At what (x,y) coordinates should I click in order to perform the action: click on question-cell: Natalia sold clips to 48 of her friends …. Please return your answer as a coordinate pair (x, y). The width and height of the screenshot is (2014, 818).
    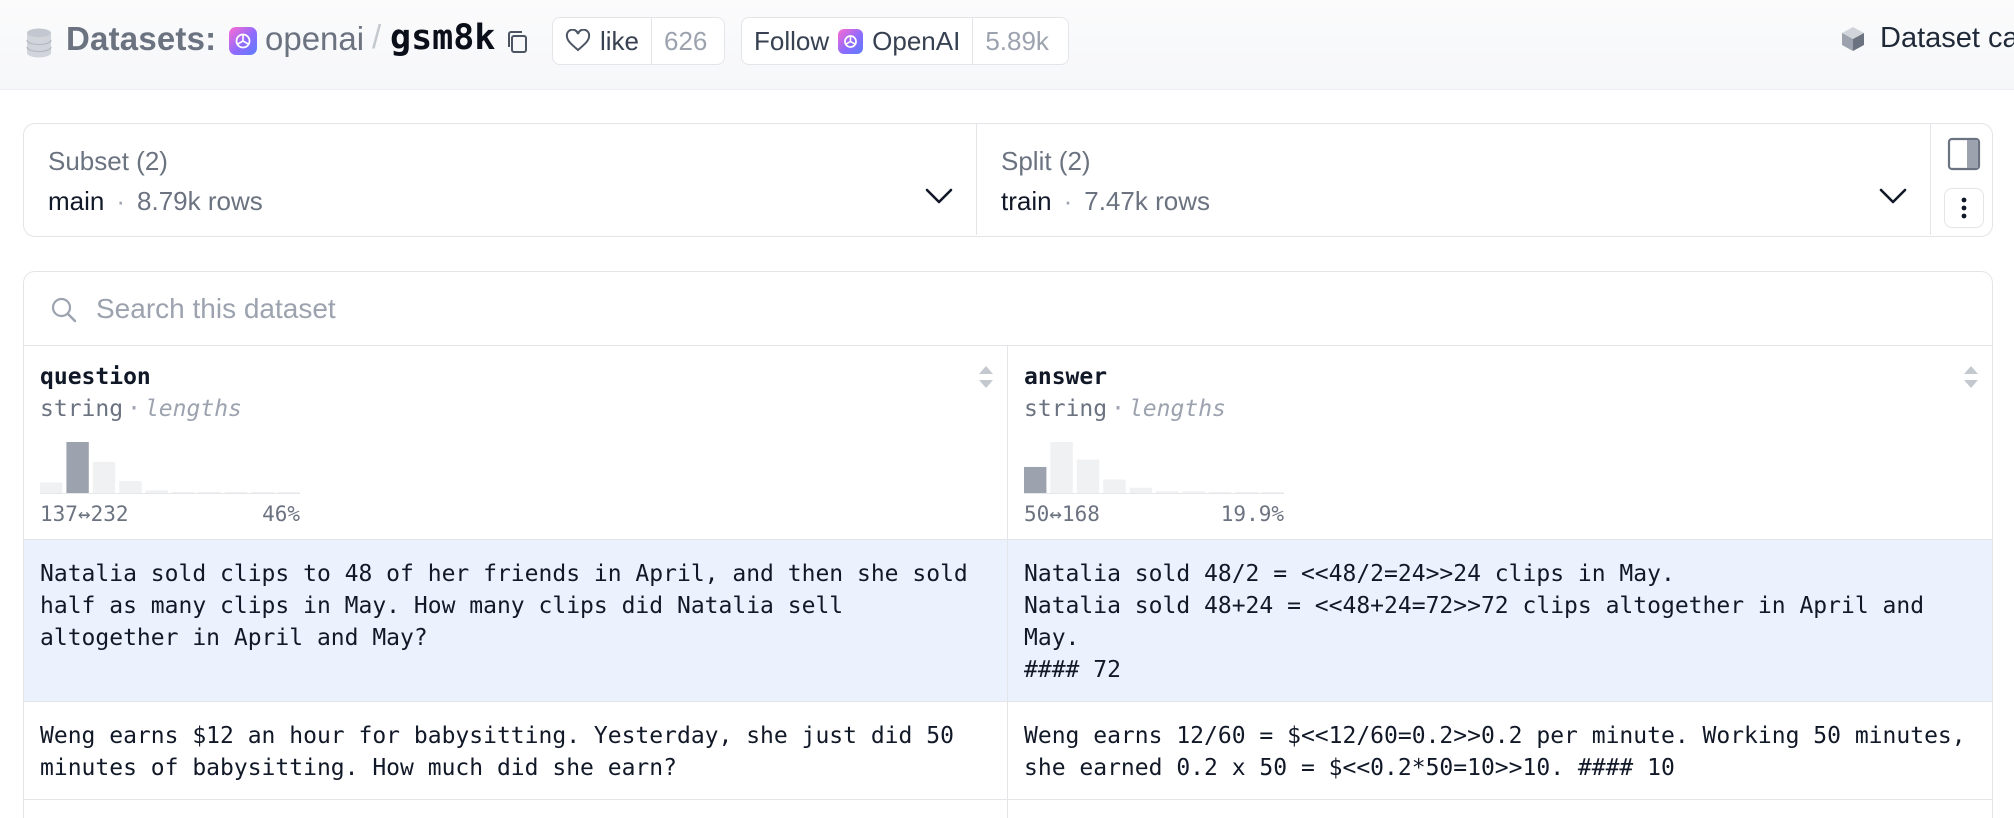
    Looking at the image, I should click on (516, 620).